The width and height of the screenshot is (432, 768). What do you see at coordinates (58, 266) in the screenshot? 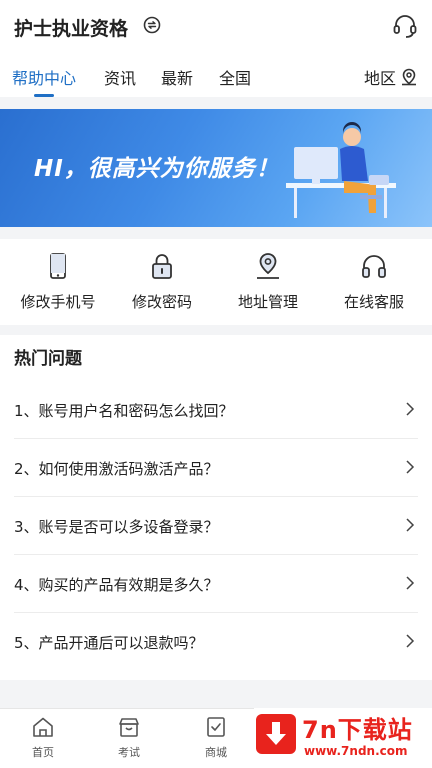
I see `phone-icon` at bounding box center [58, 266].